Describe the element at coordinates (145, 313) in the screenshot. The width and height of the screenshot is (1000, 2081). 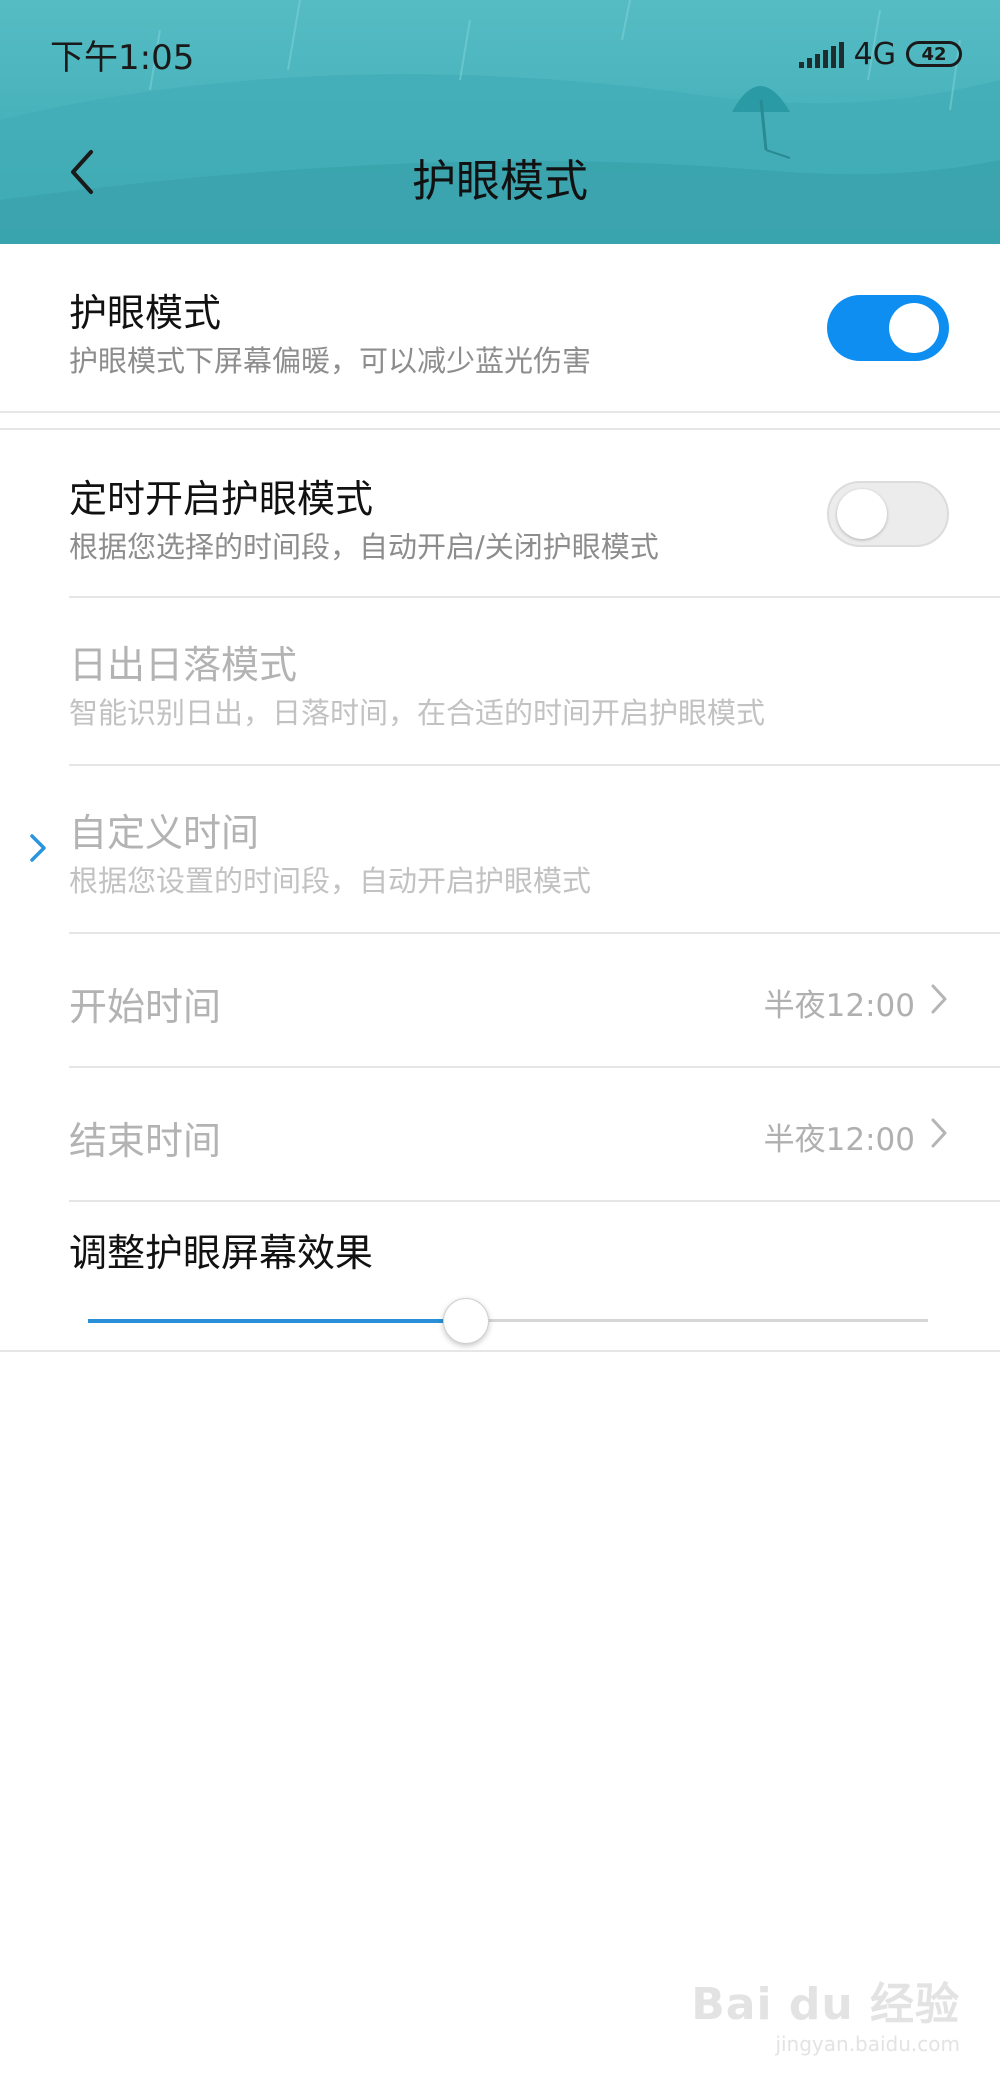
I see `eye-mode-title: 护眼模式` at that location.